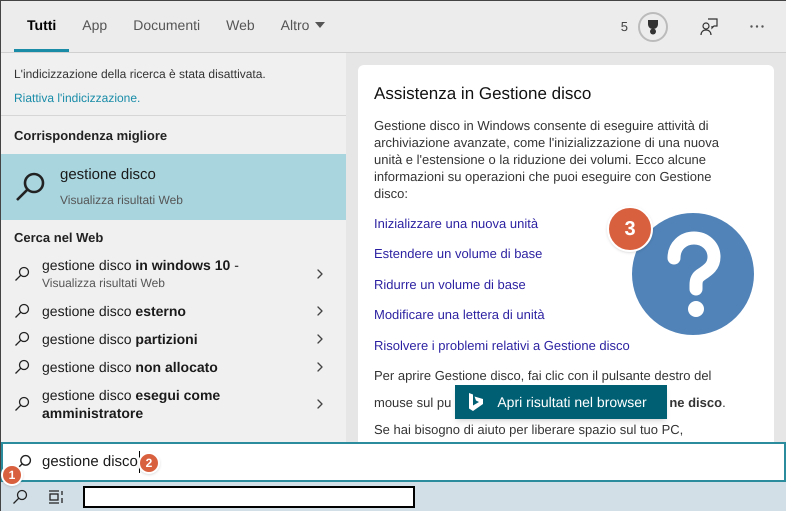 The height and width of the screenshot is (511, 786). Describe the element at coordinates (121, 200) in the screenshot. I see `result-subtitle: Visualizza risultati Web` at that location.